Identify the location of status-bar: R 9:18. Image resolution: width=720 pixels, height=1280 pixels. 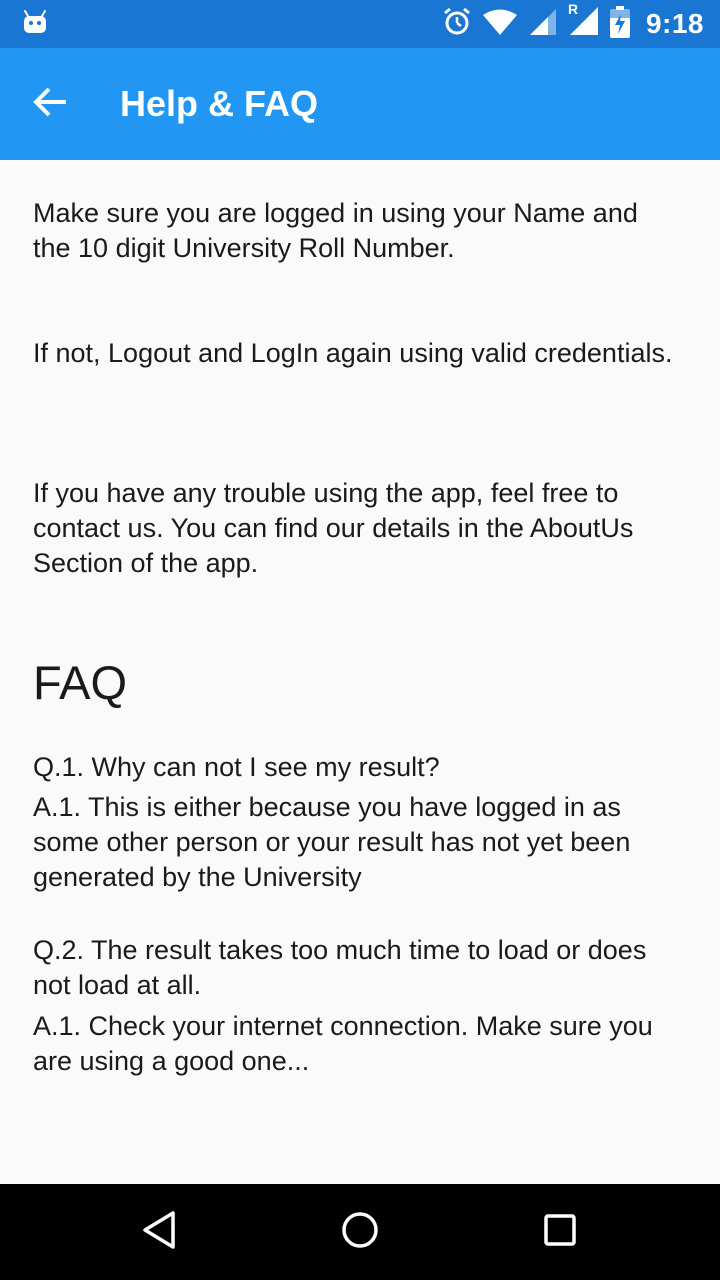
(360, 24).